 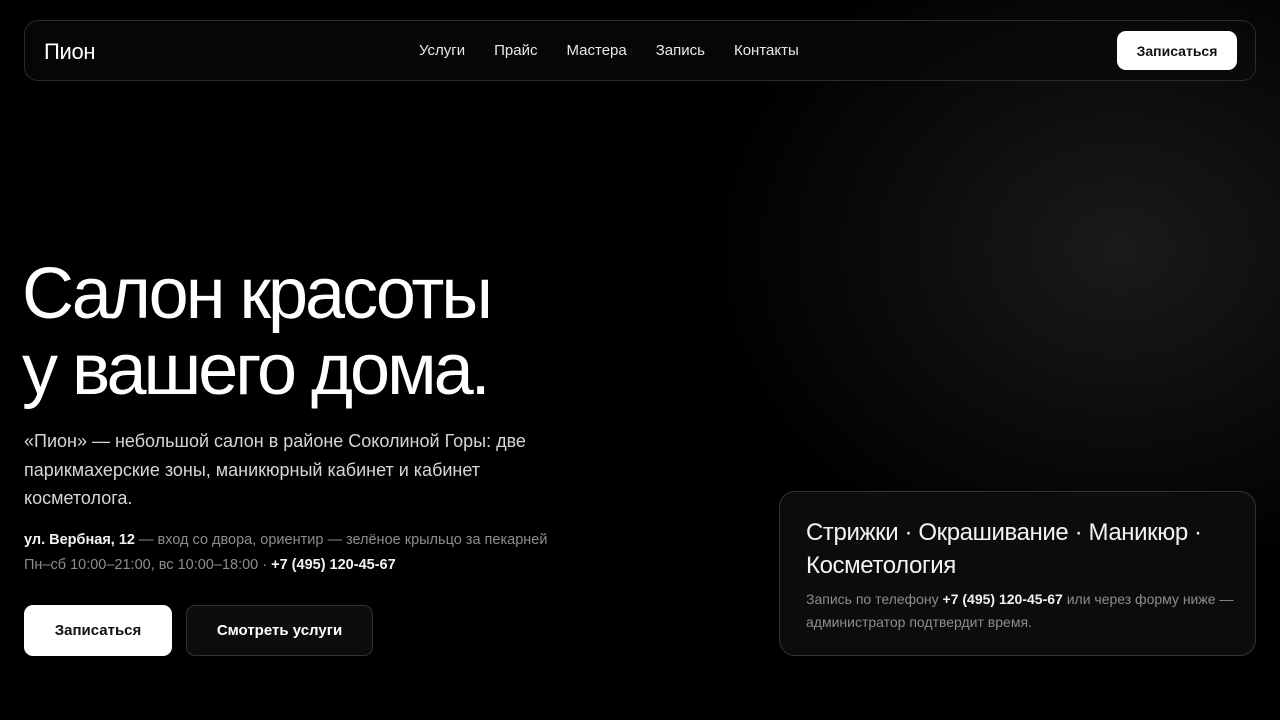 I want to click on book-button: Записаться, so click(x=98, y=630).